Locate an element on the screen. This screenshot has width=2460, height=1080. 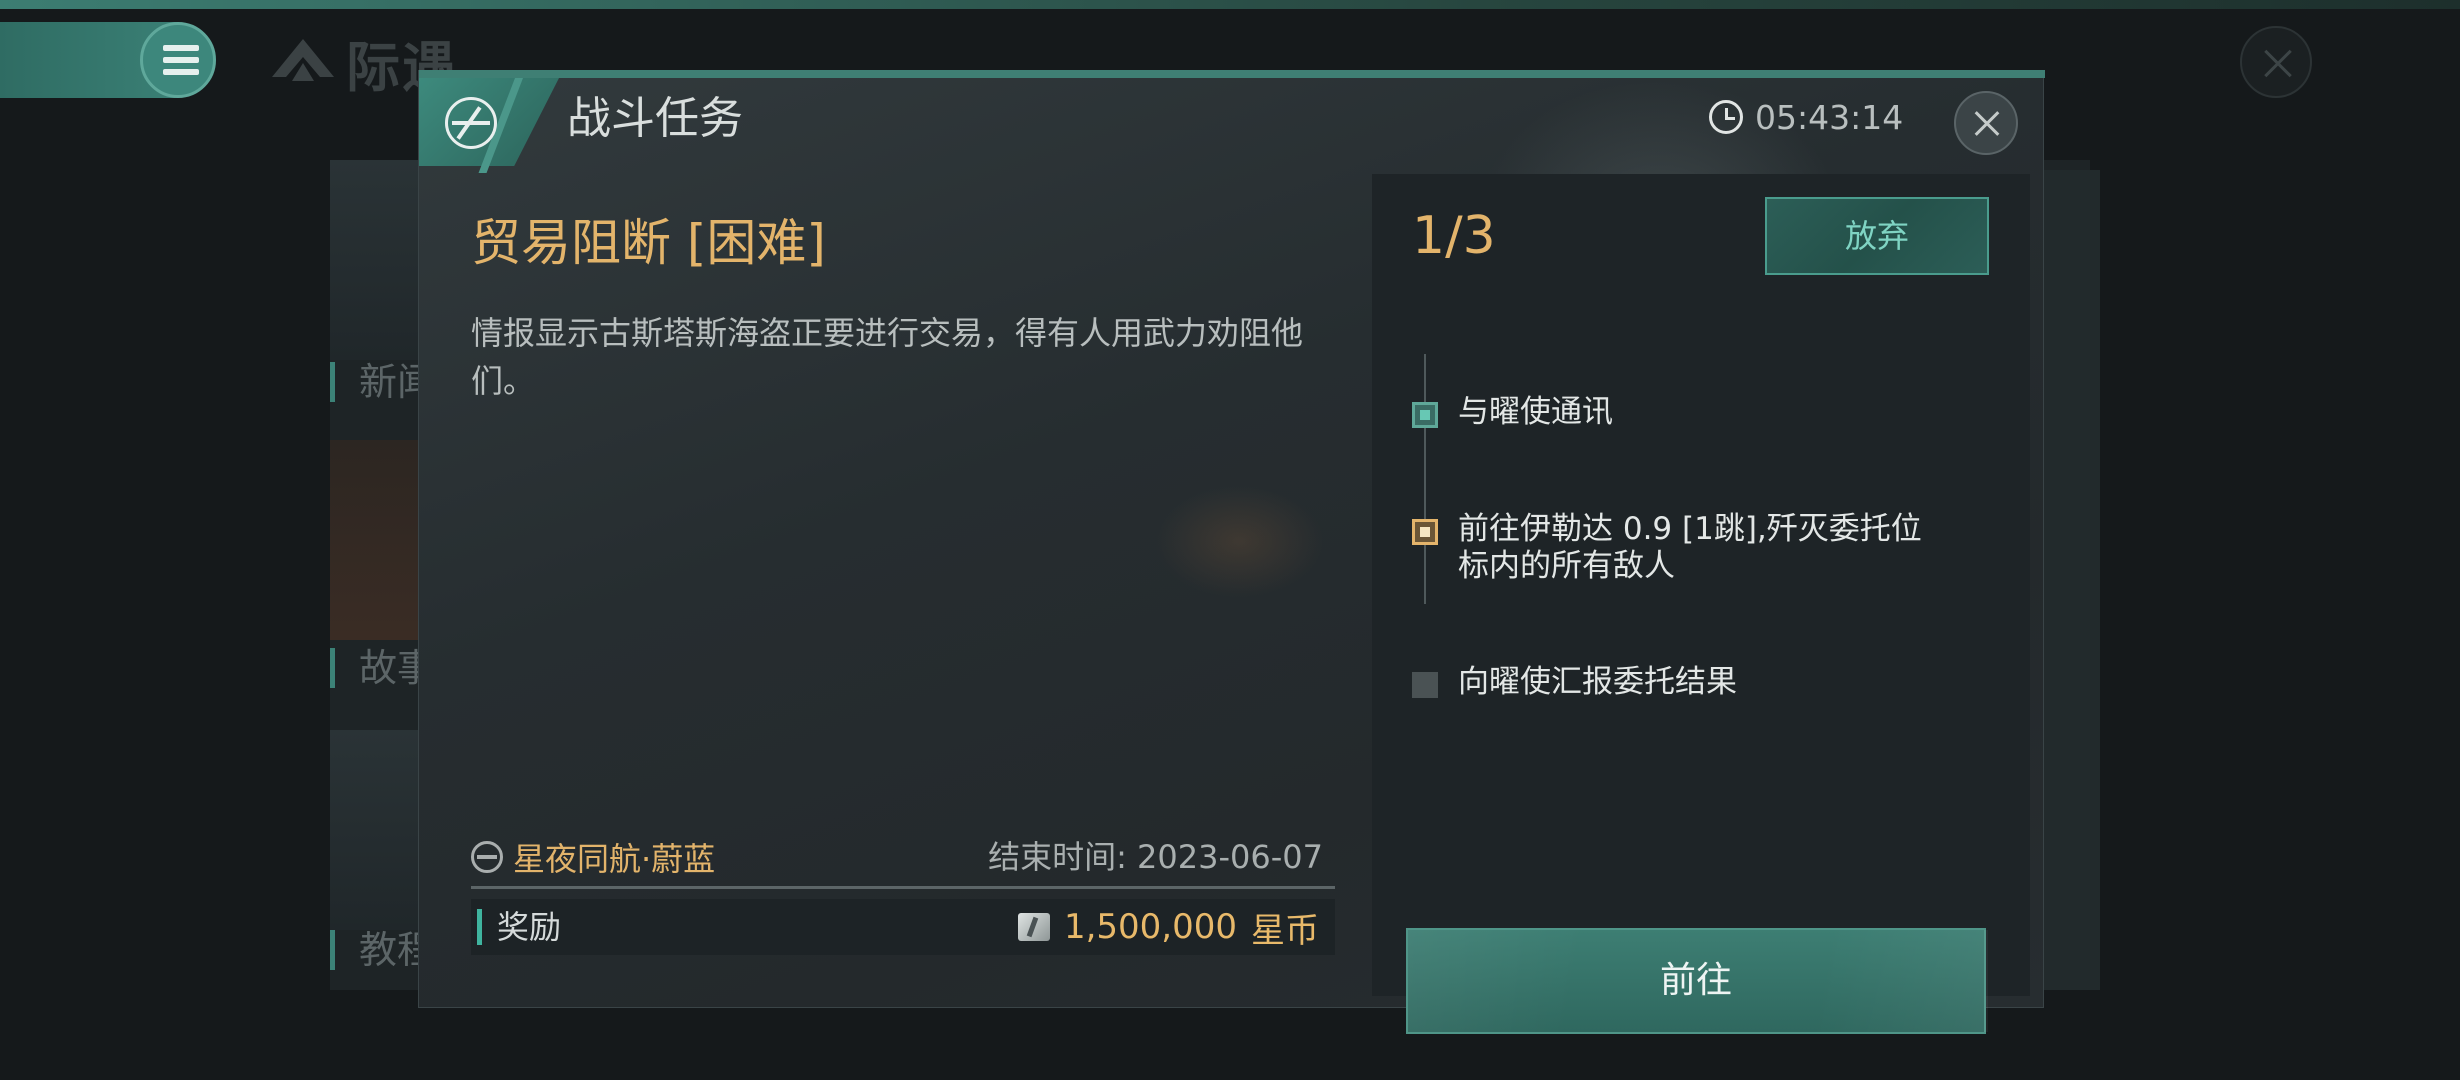
close-icon is located at coordinates (1986, 123).